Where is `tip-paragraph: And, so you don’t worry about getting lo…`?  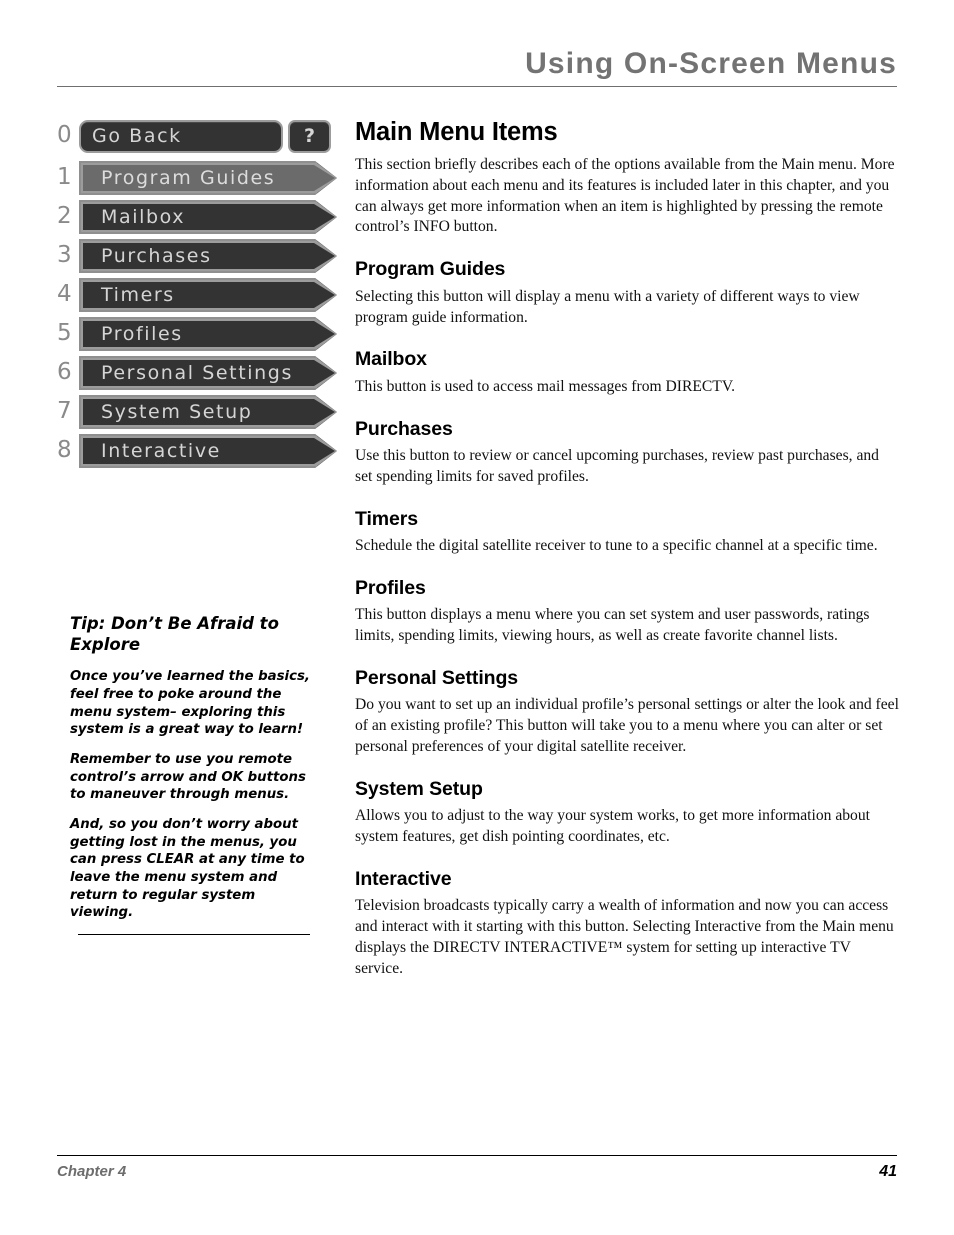 tip-paragraph: And, so you don’t worry about getting lo… is located at coordinates (187, 868).